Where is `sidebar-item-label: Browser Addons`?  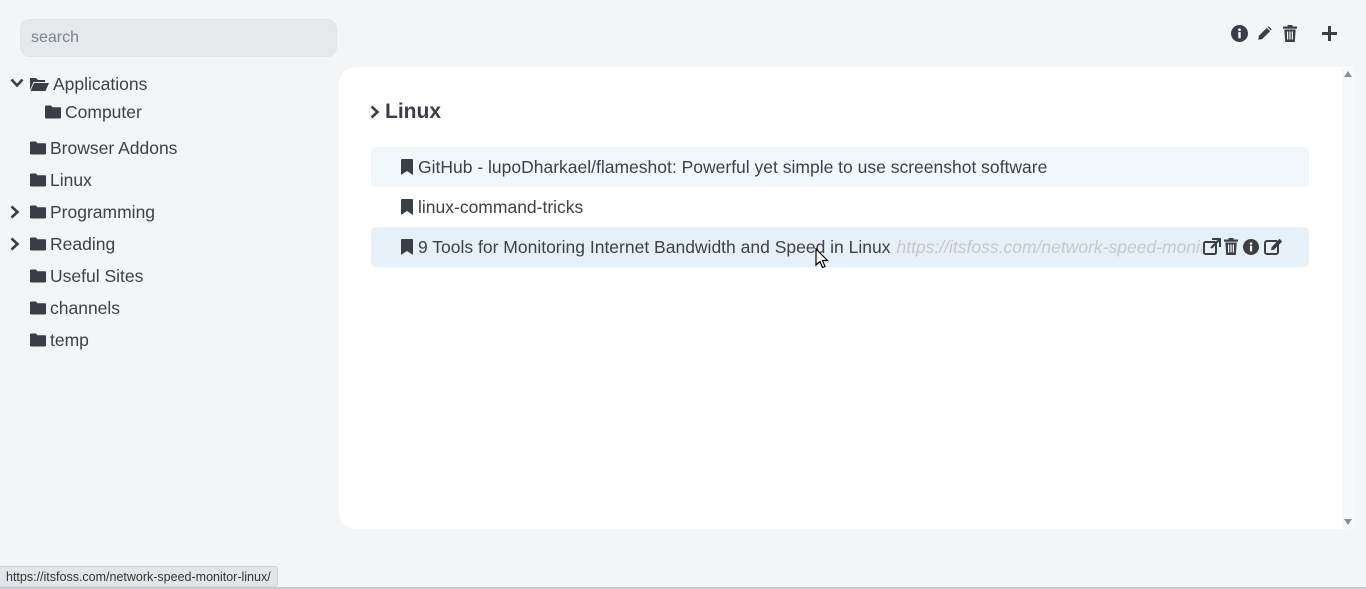 sidebar-item-label: Browser Addons is located at coordinates (114, 147).